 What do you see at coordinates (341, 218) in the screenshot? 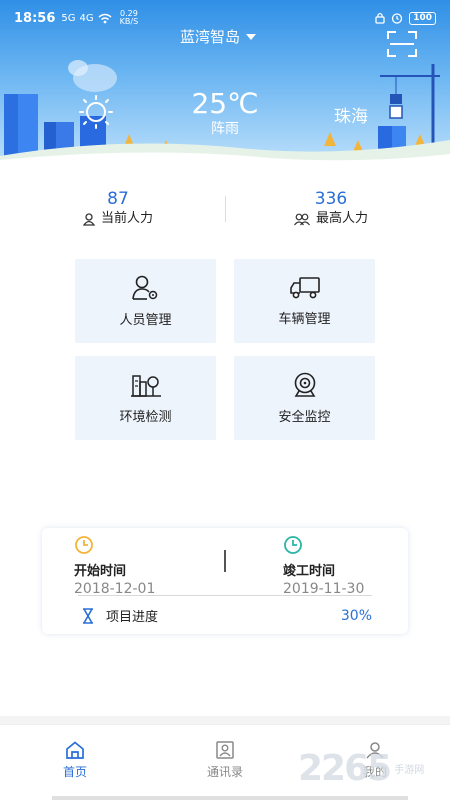
I see `max-workforce-label: 最高人力` at bounding box center [341, 218].